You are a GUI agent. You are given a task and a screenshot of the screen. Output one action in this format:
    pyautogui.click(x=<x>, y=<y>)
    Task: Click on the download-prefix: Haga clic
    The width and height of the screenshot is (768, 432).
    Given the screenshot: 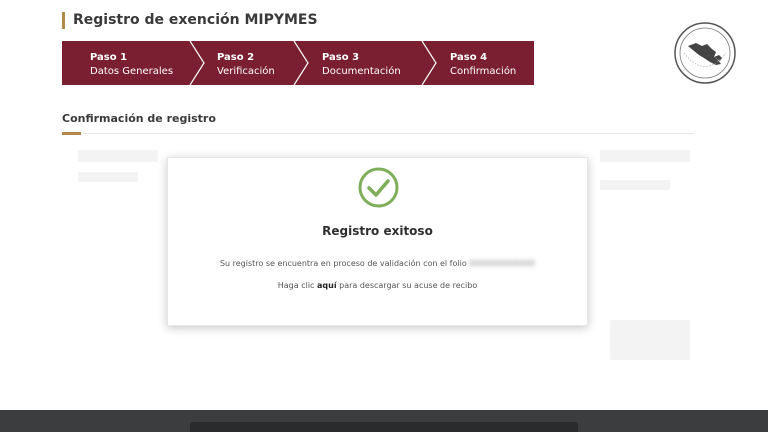 What is the action you would take?
    pyautogui.click(x=296, y=285)
    